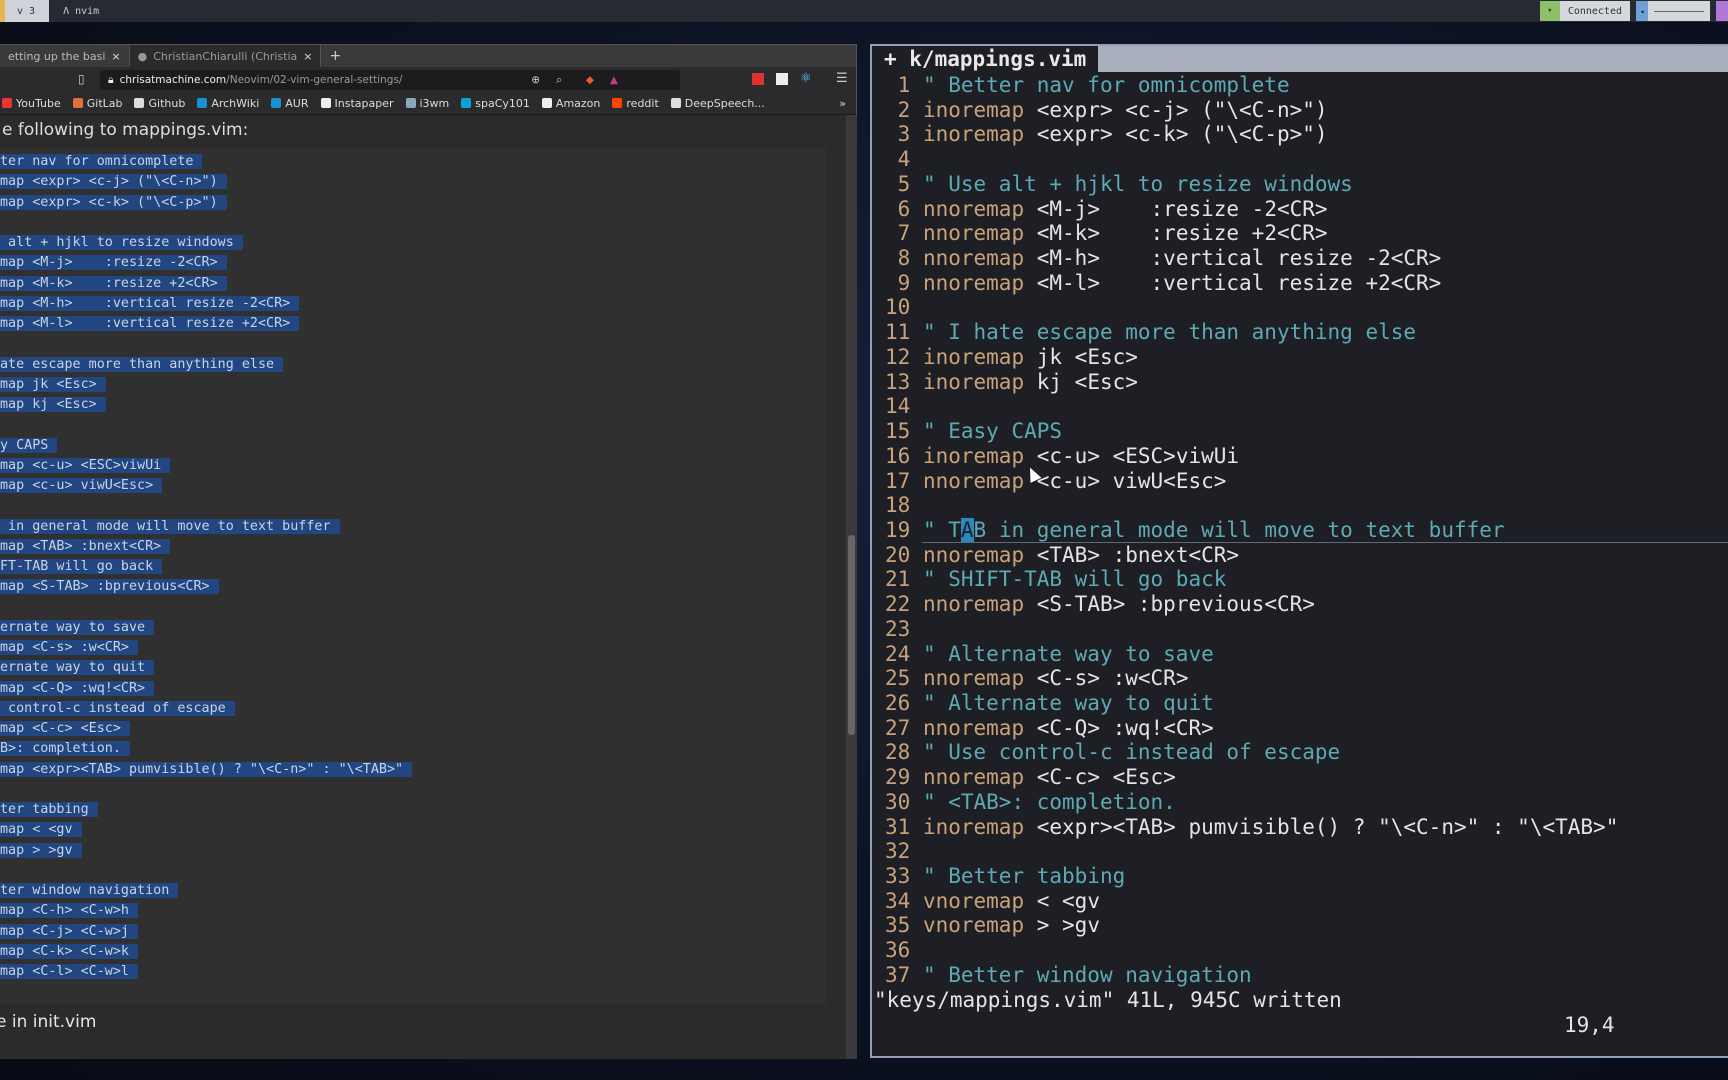  Describe the element at coordinates (992, 901) in the screenshot. I see `editor-line: 34 vnoremap < <gv` at that location.